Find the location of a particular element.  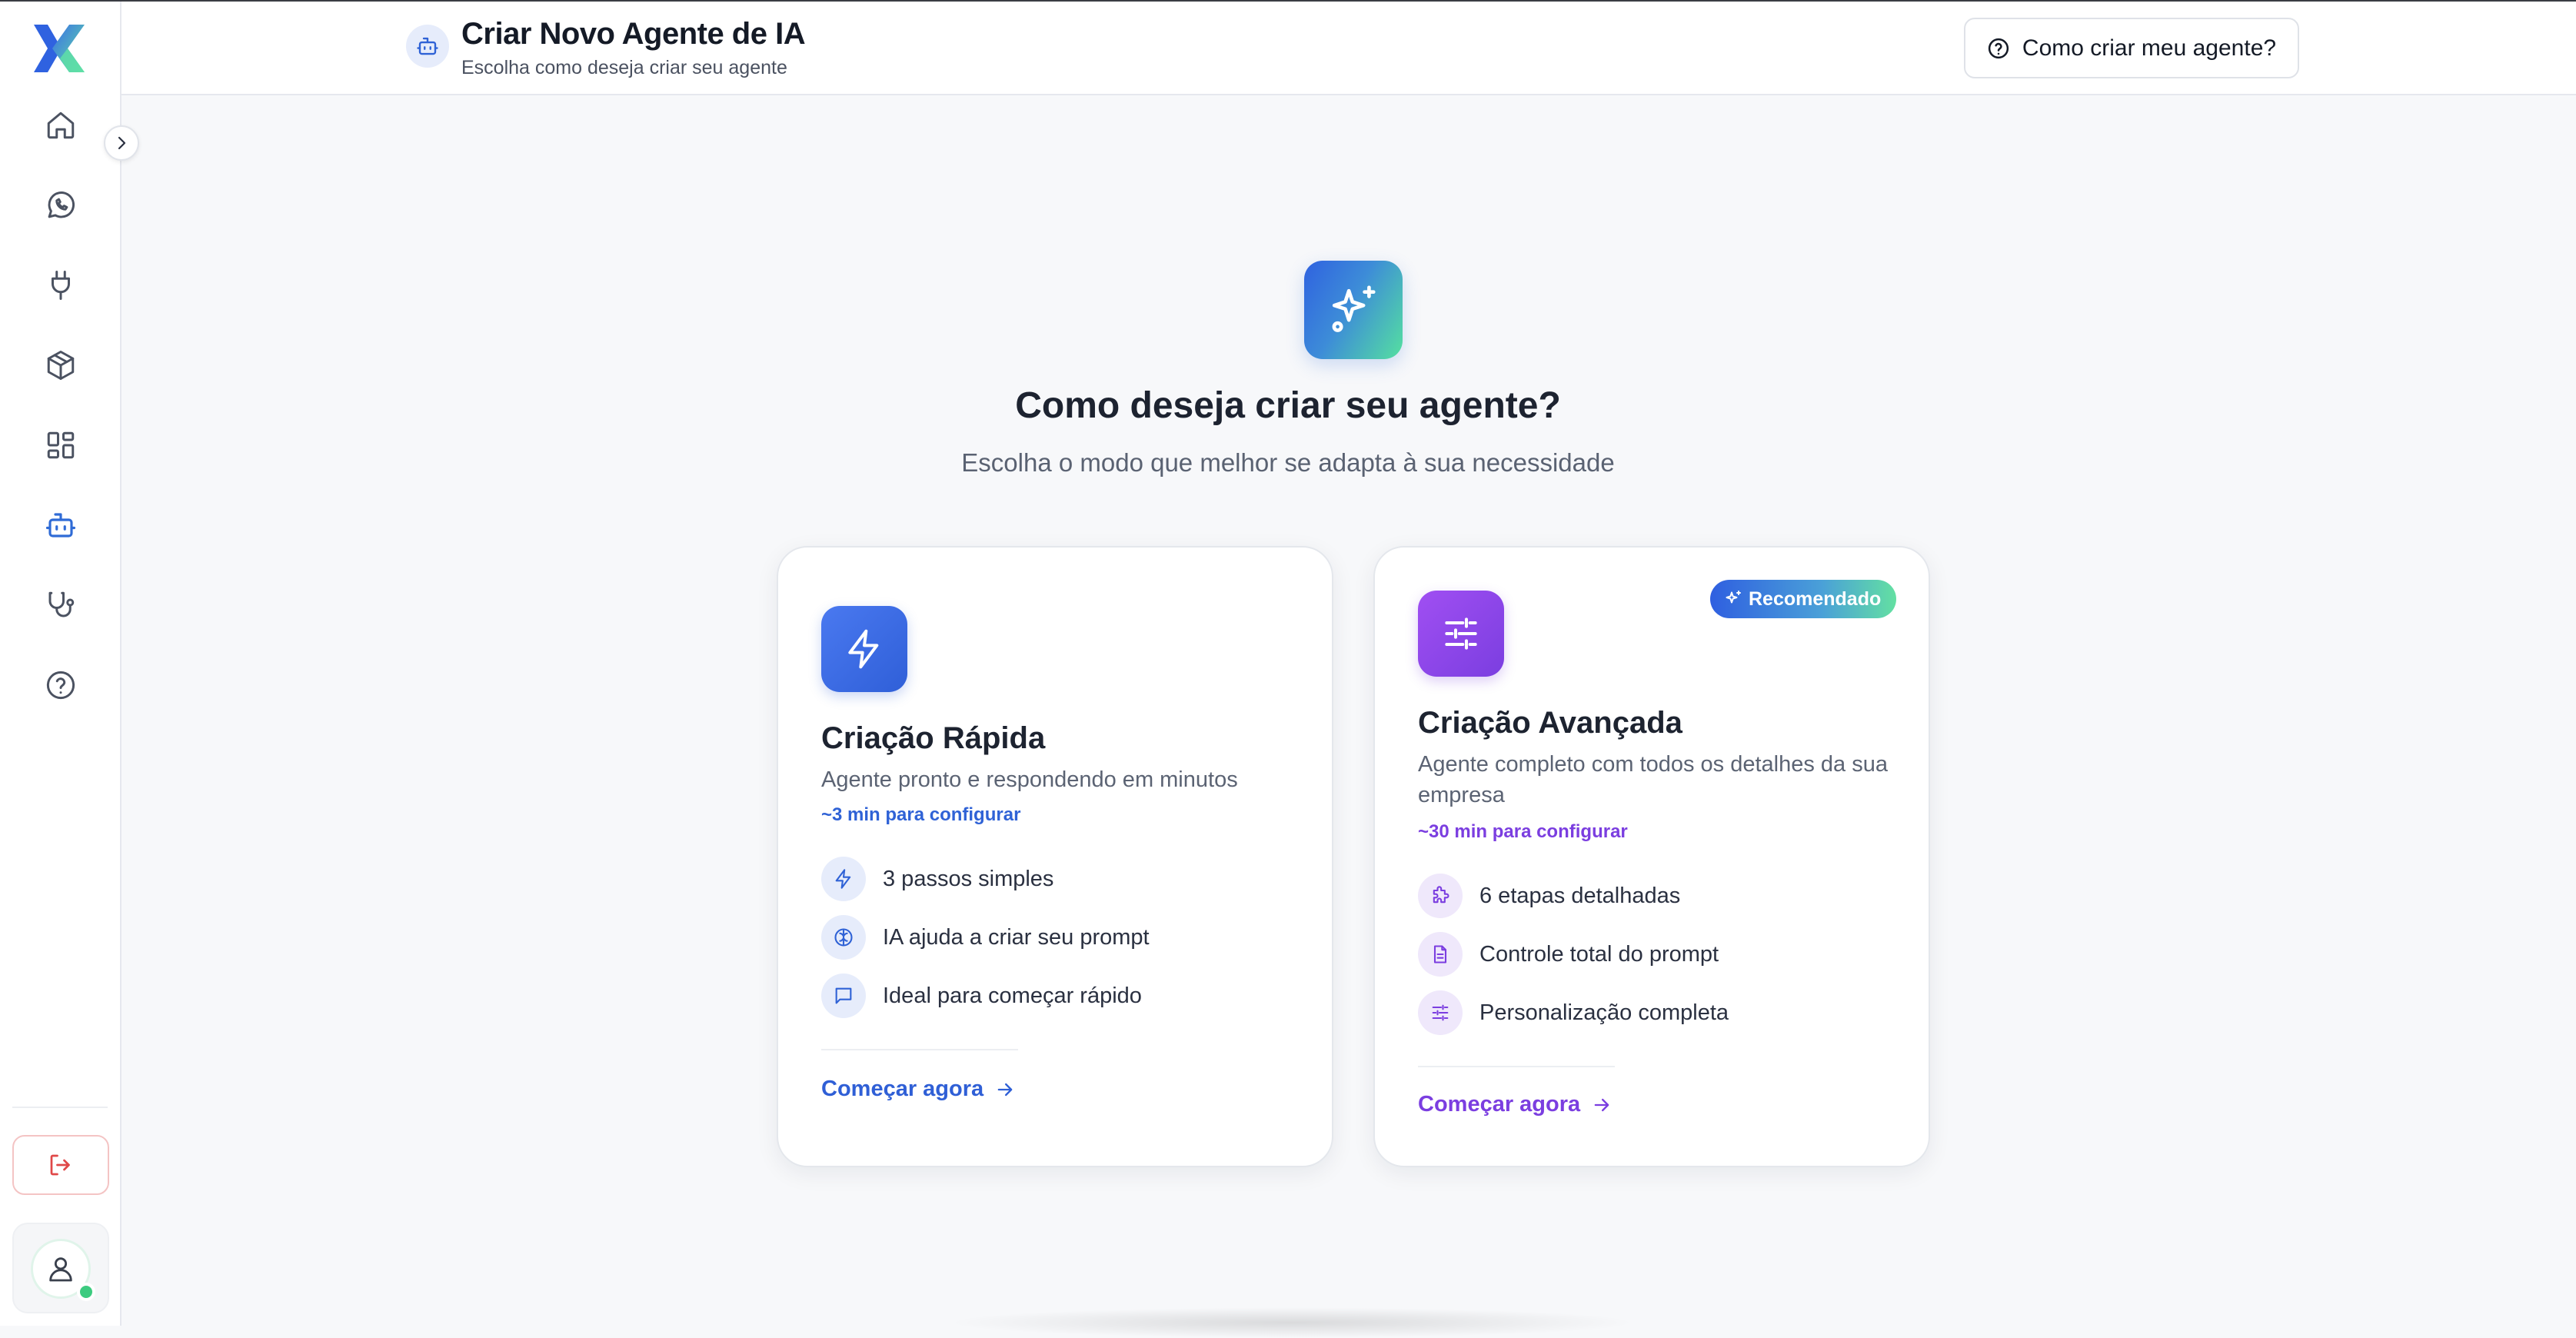

page-title: Criar Novo Agente de IA is located at coordinates (633, 34).